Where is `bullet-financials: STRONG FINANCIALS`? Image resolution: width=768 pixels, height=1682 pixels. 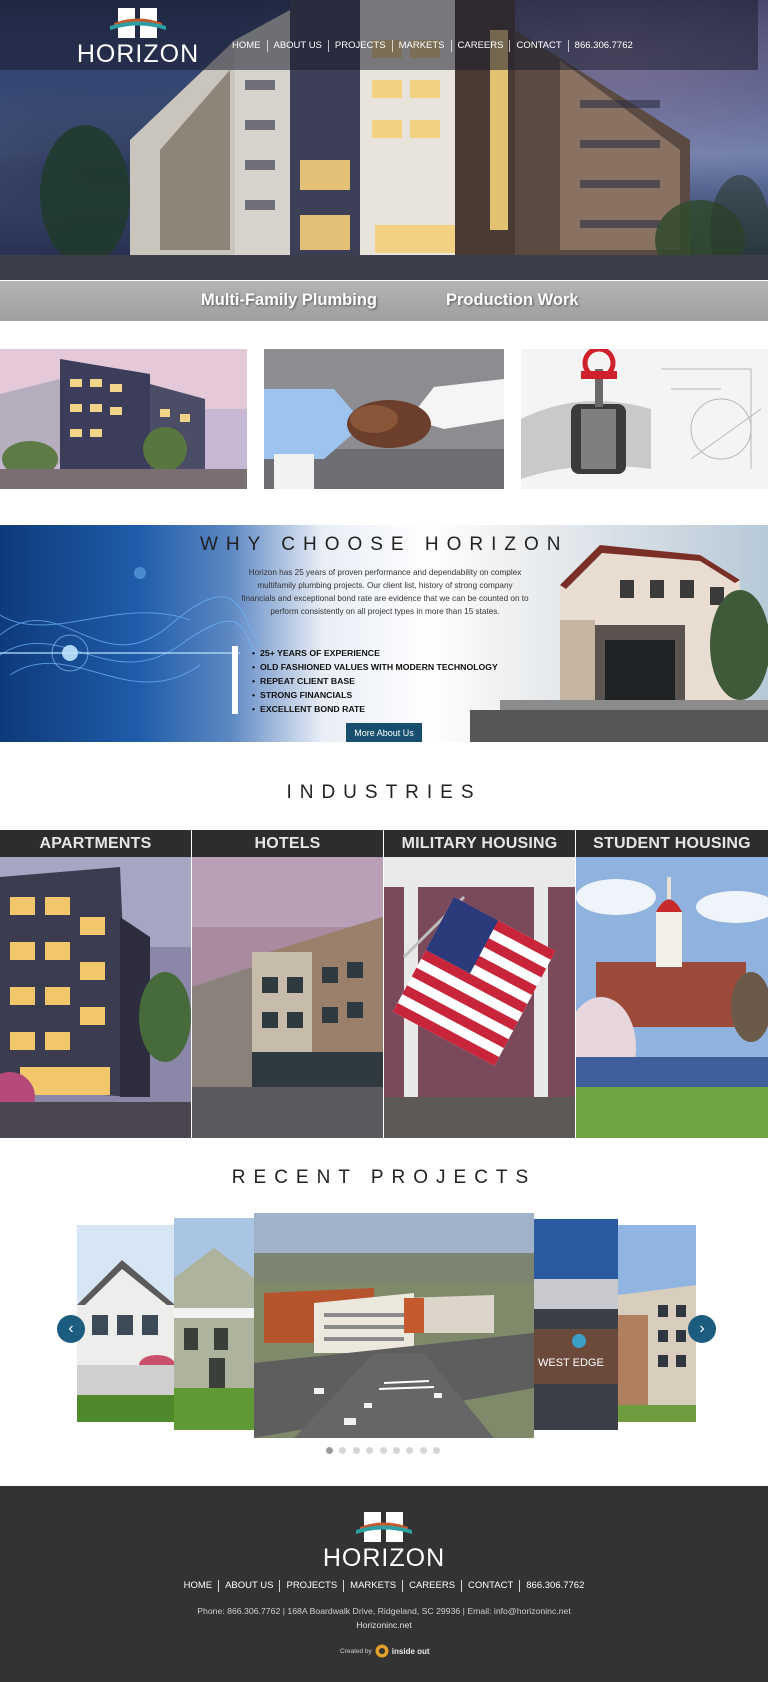
bullet-financials: STRONG FINANCIALS is located at coordinates (375, 695).